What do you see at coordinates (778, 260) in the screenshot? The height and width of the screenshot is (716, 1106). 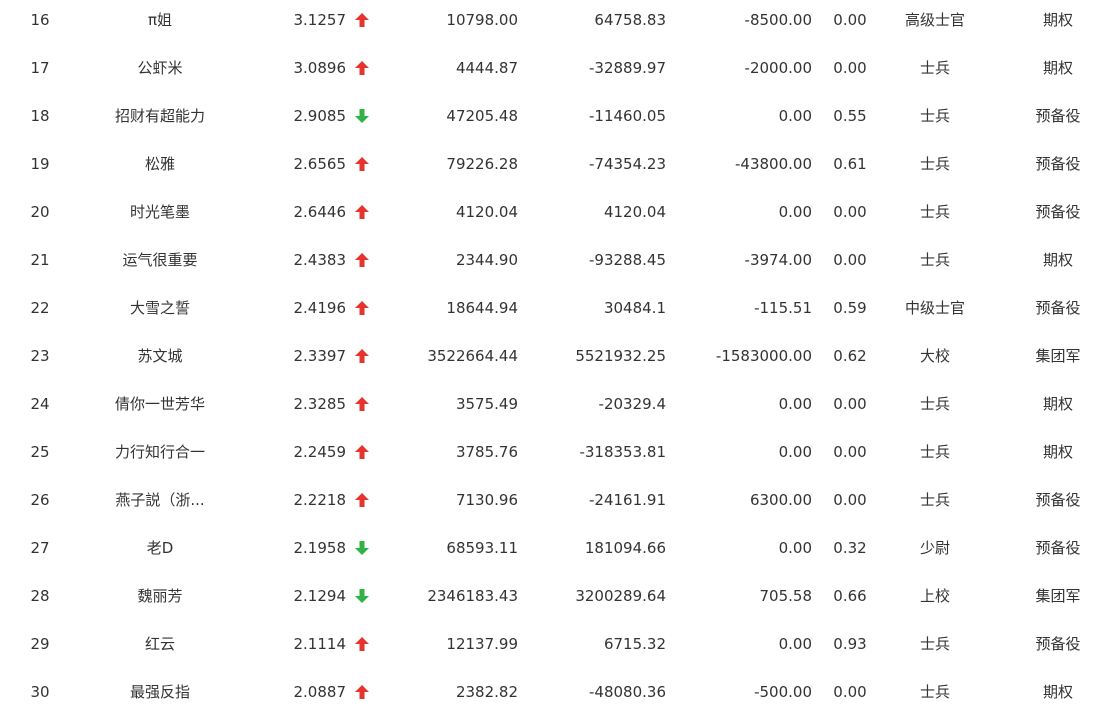 I see `change-value: -3974.00` at bounding box center [778, 260].